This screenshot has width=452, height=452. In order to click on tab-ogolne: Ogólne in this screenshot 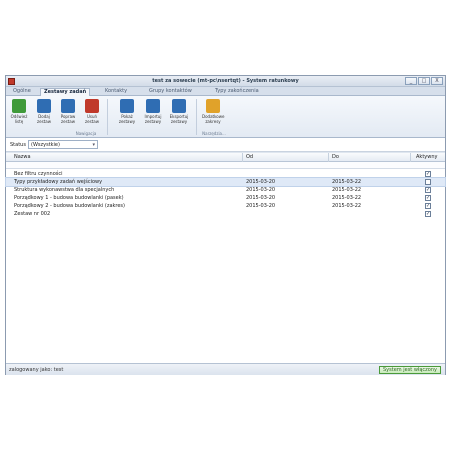, I will do `click(22, 92)`.